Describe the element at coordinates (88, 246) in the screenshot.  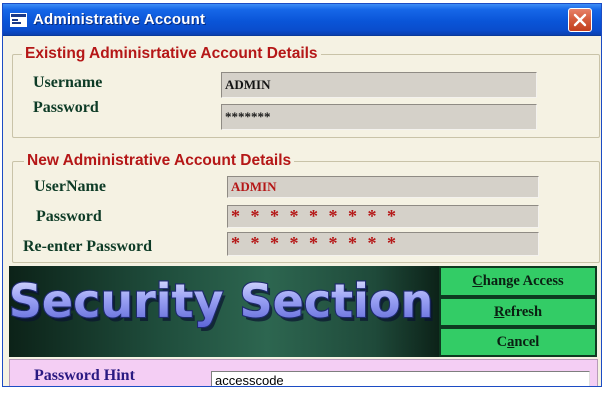
I see `reenter-password-label: Re-enter Password` at that location.